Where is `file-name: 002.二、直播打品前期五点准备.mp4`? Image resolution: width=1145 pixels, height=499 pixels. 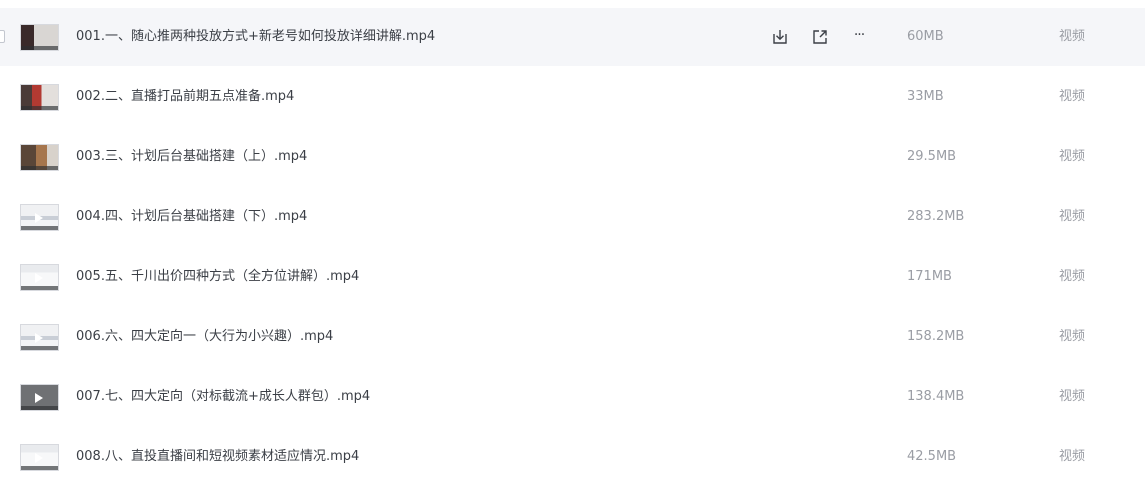 file-name: 002.二、直播打品前期五点准备.mp4 is located at coordinates (185, 97).